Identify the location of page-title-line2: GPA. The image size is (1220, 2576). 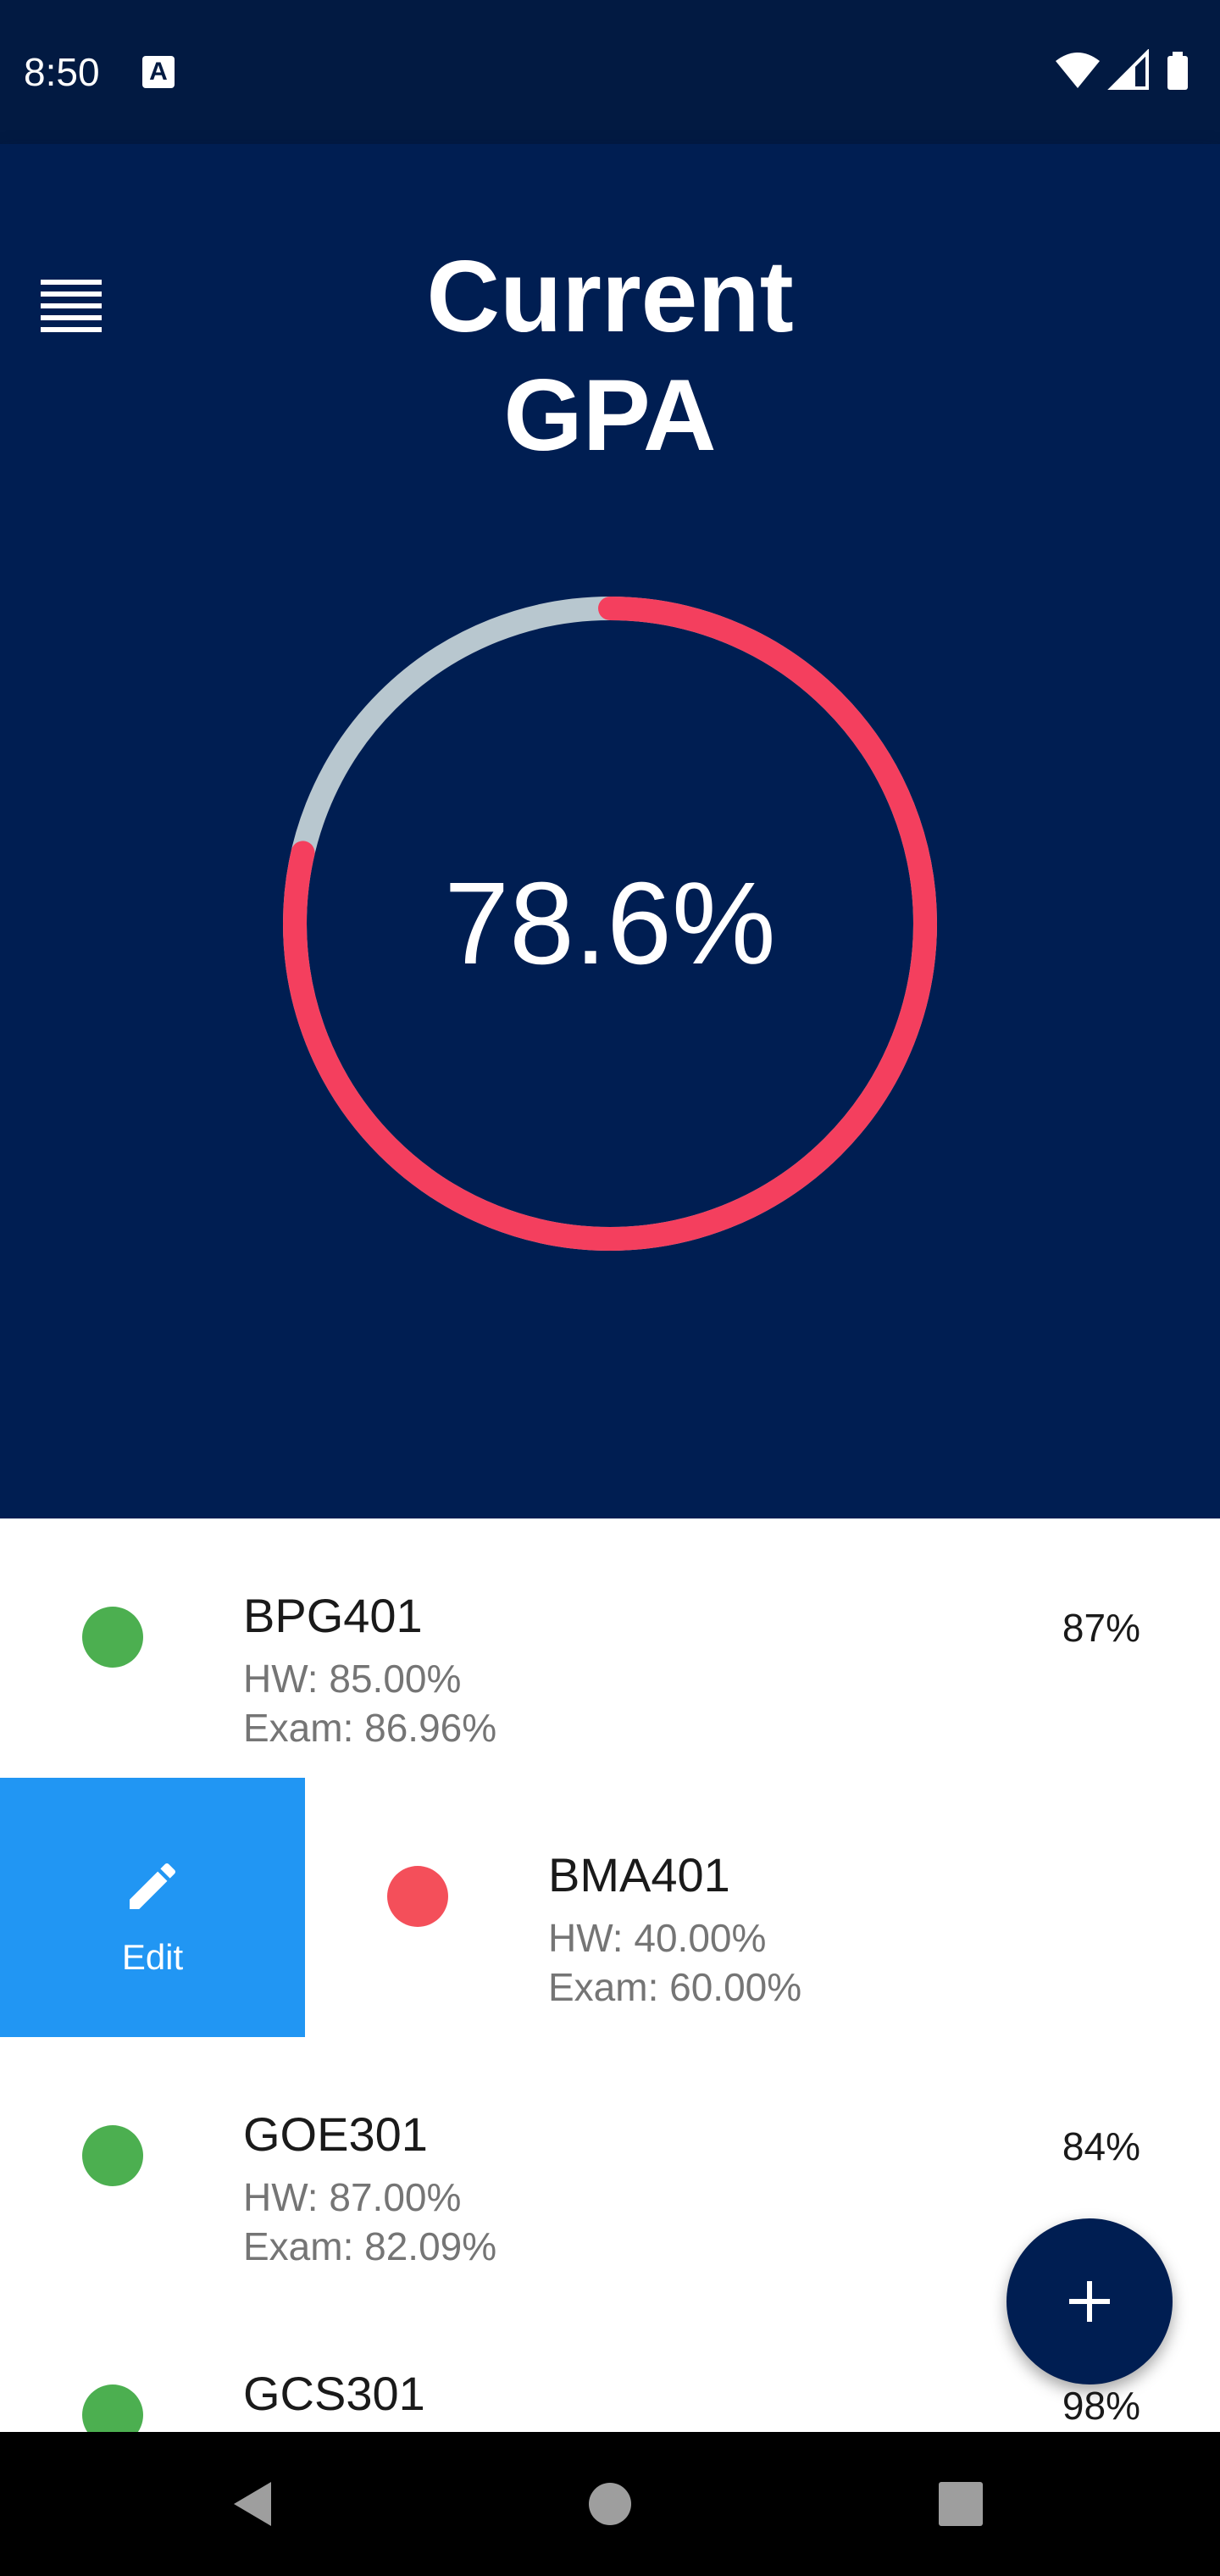
(610, 415).